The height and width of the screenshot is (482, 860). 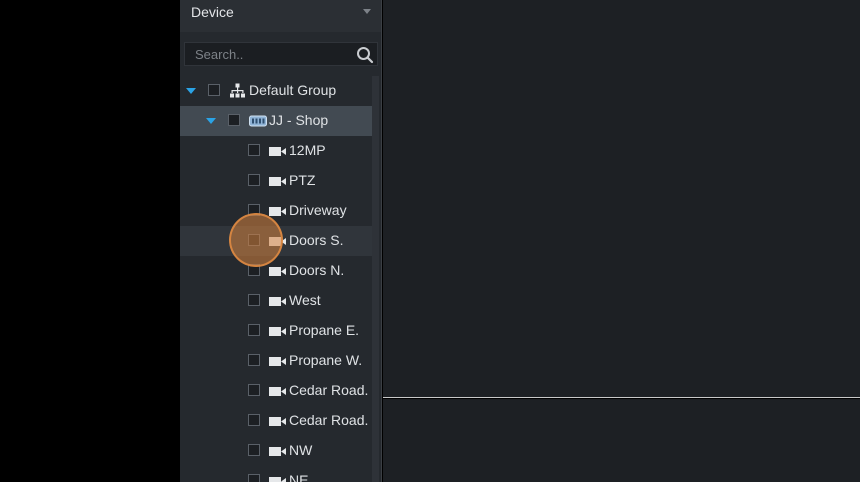 I want to click on site-label: JJ - Shop, so click(x=299, y=120).